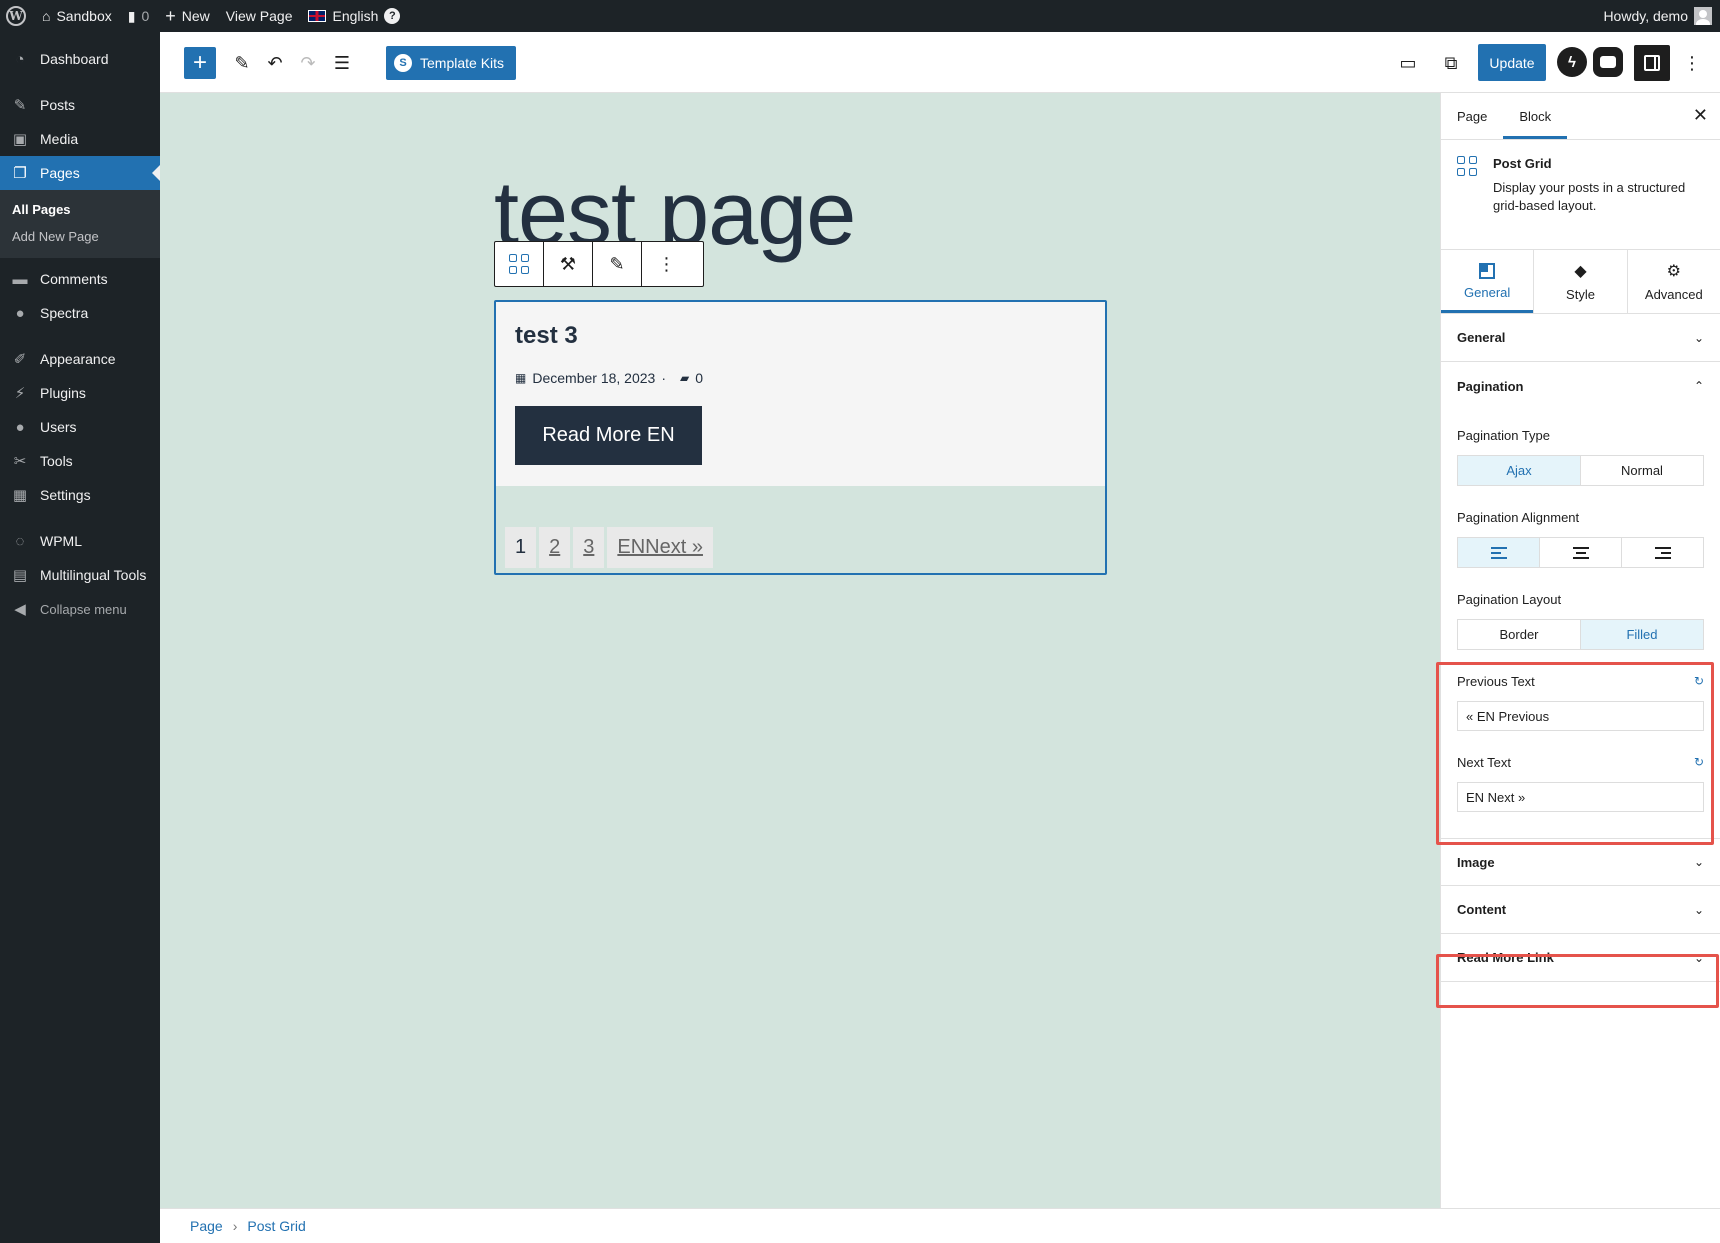 Image resolution: width=1720 pixels, height=1243 pixels. Describe the element at coordinates (1673, 271) in the screenshot. I see `gear-icon: ⚙` at that location.